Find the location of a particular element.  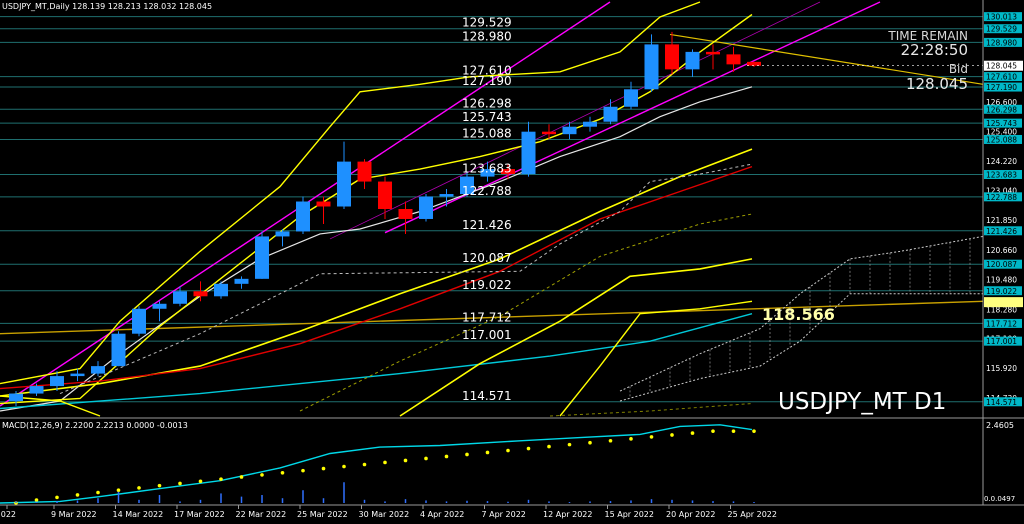

level-marker-label: 127.190 is located at coordinates (1001, 87).